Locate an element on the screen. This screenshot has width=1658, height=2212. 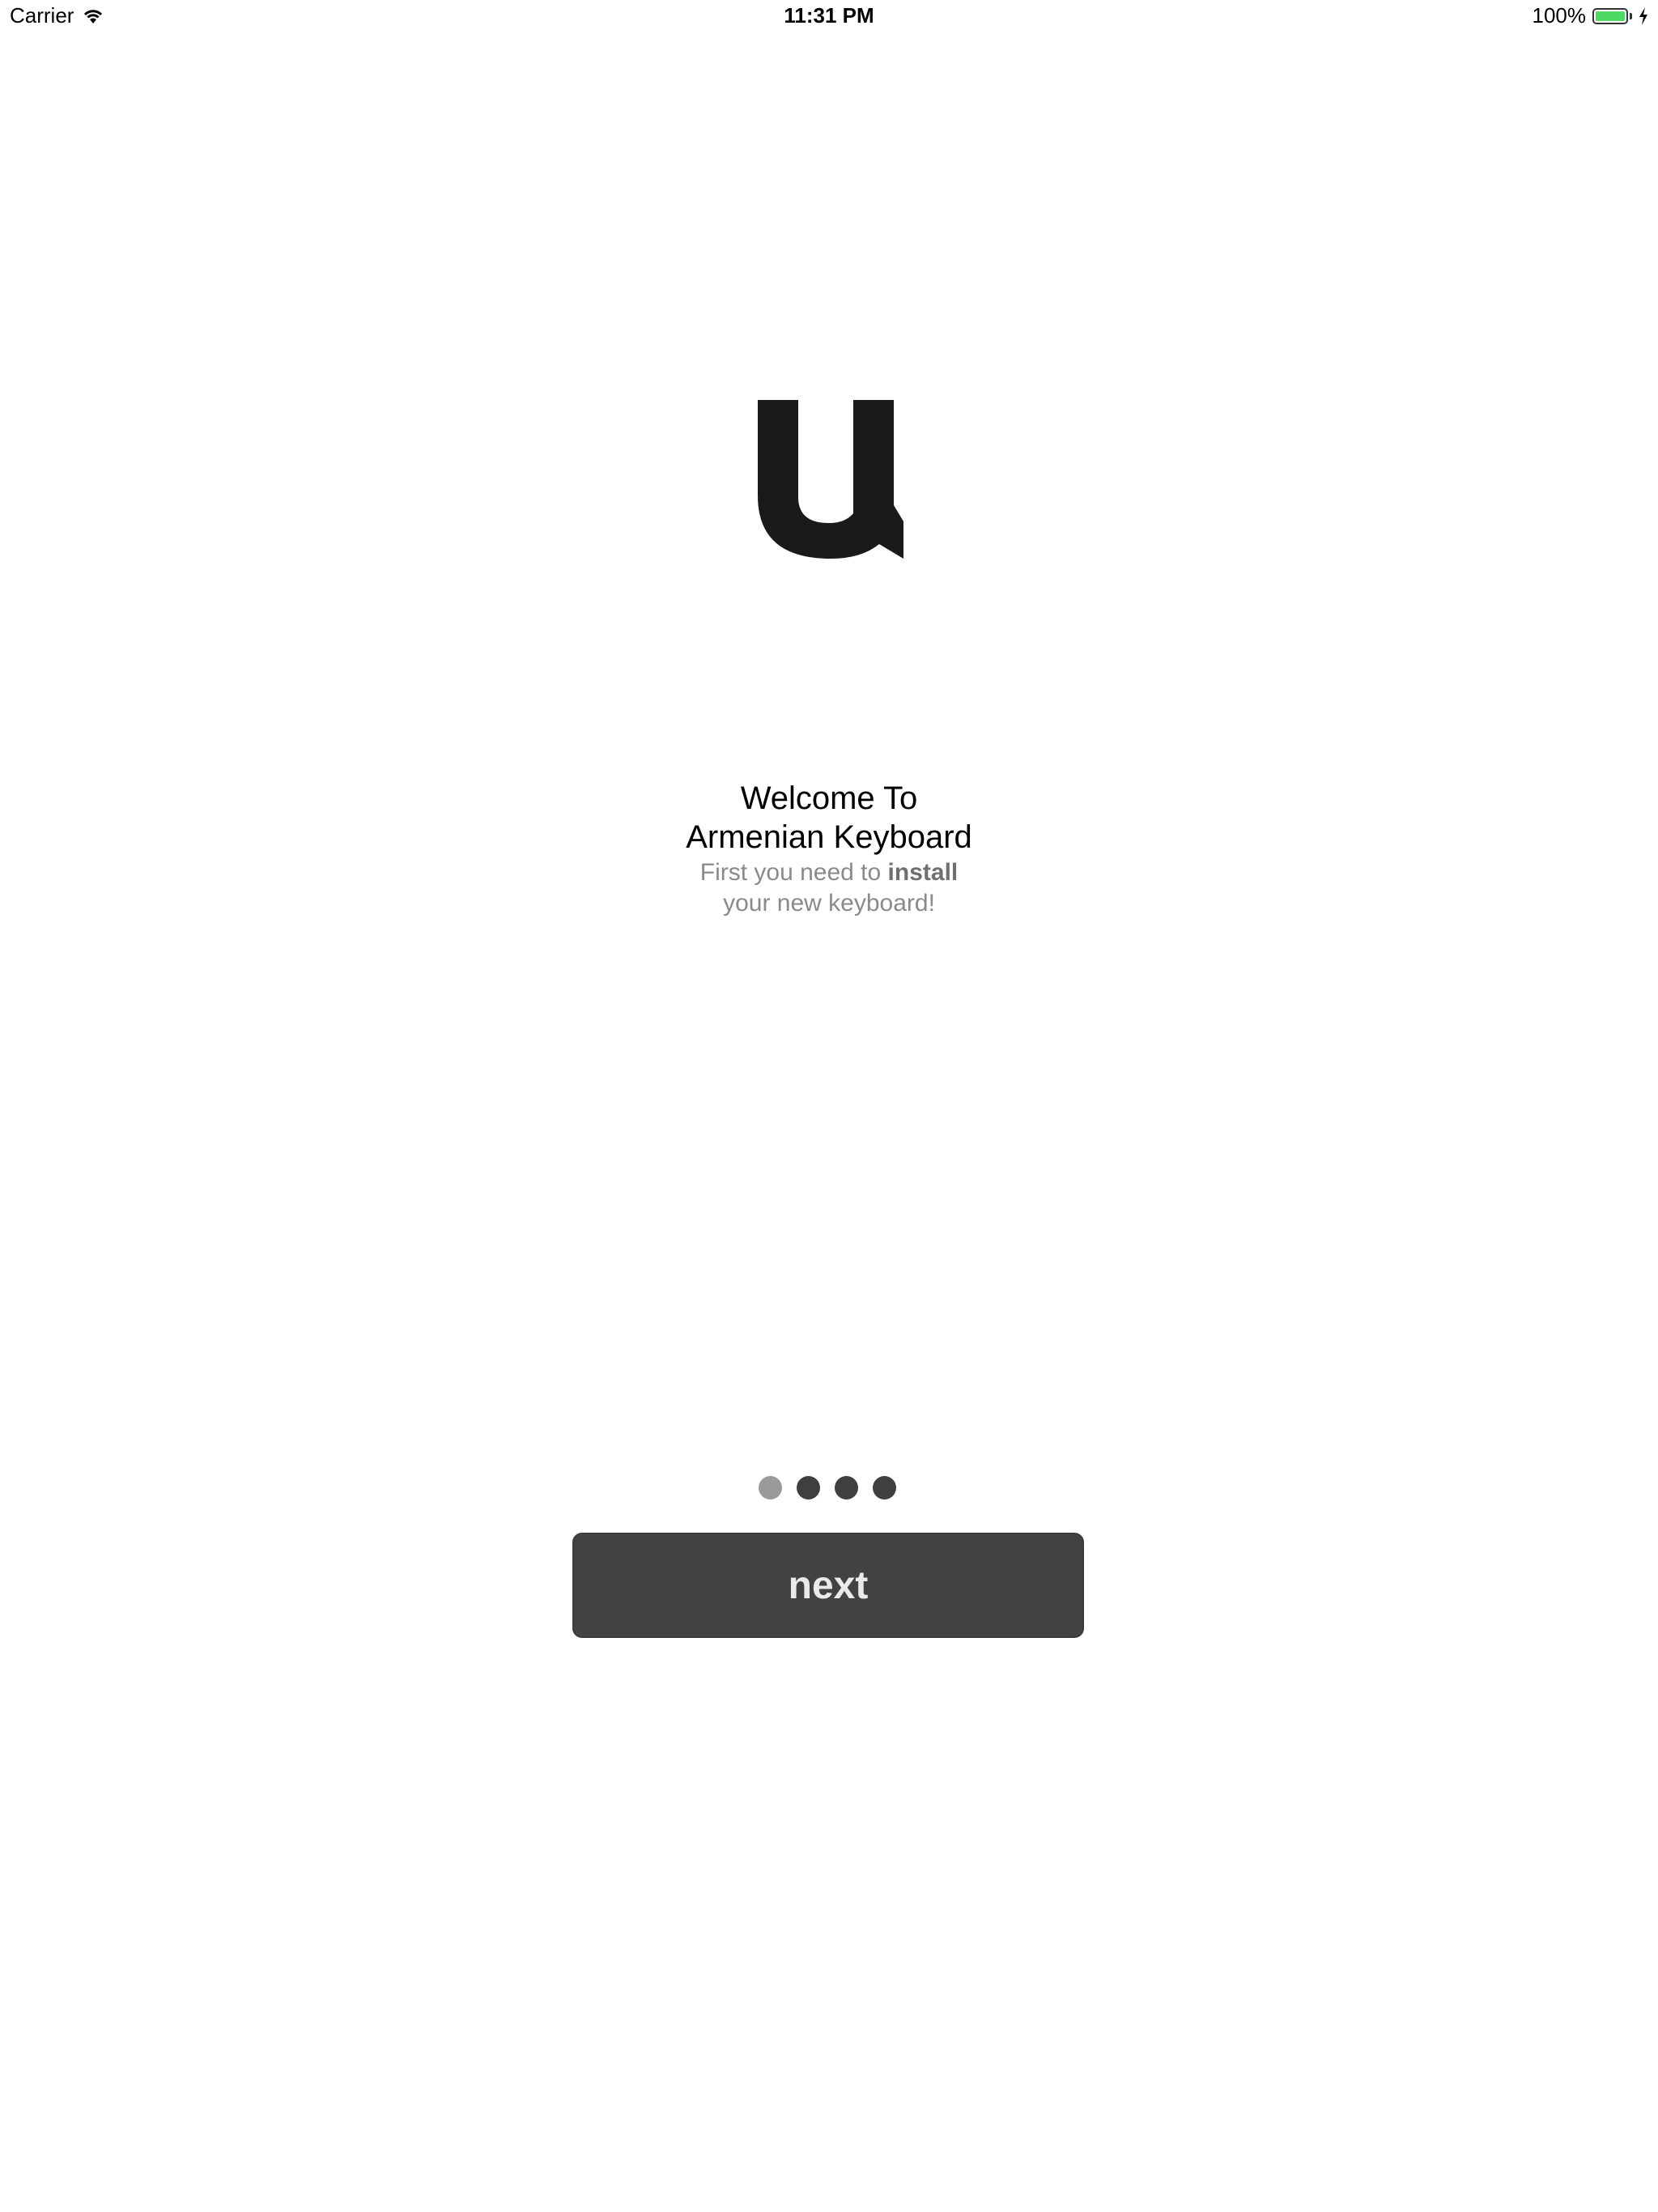
welcome-title-line1: Welcome To is located at coordinates (829, 799).